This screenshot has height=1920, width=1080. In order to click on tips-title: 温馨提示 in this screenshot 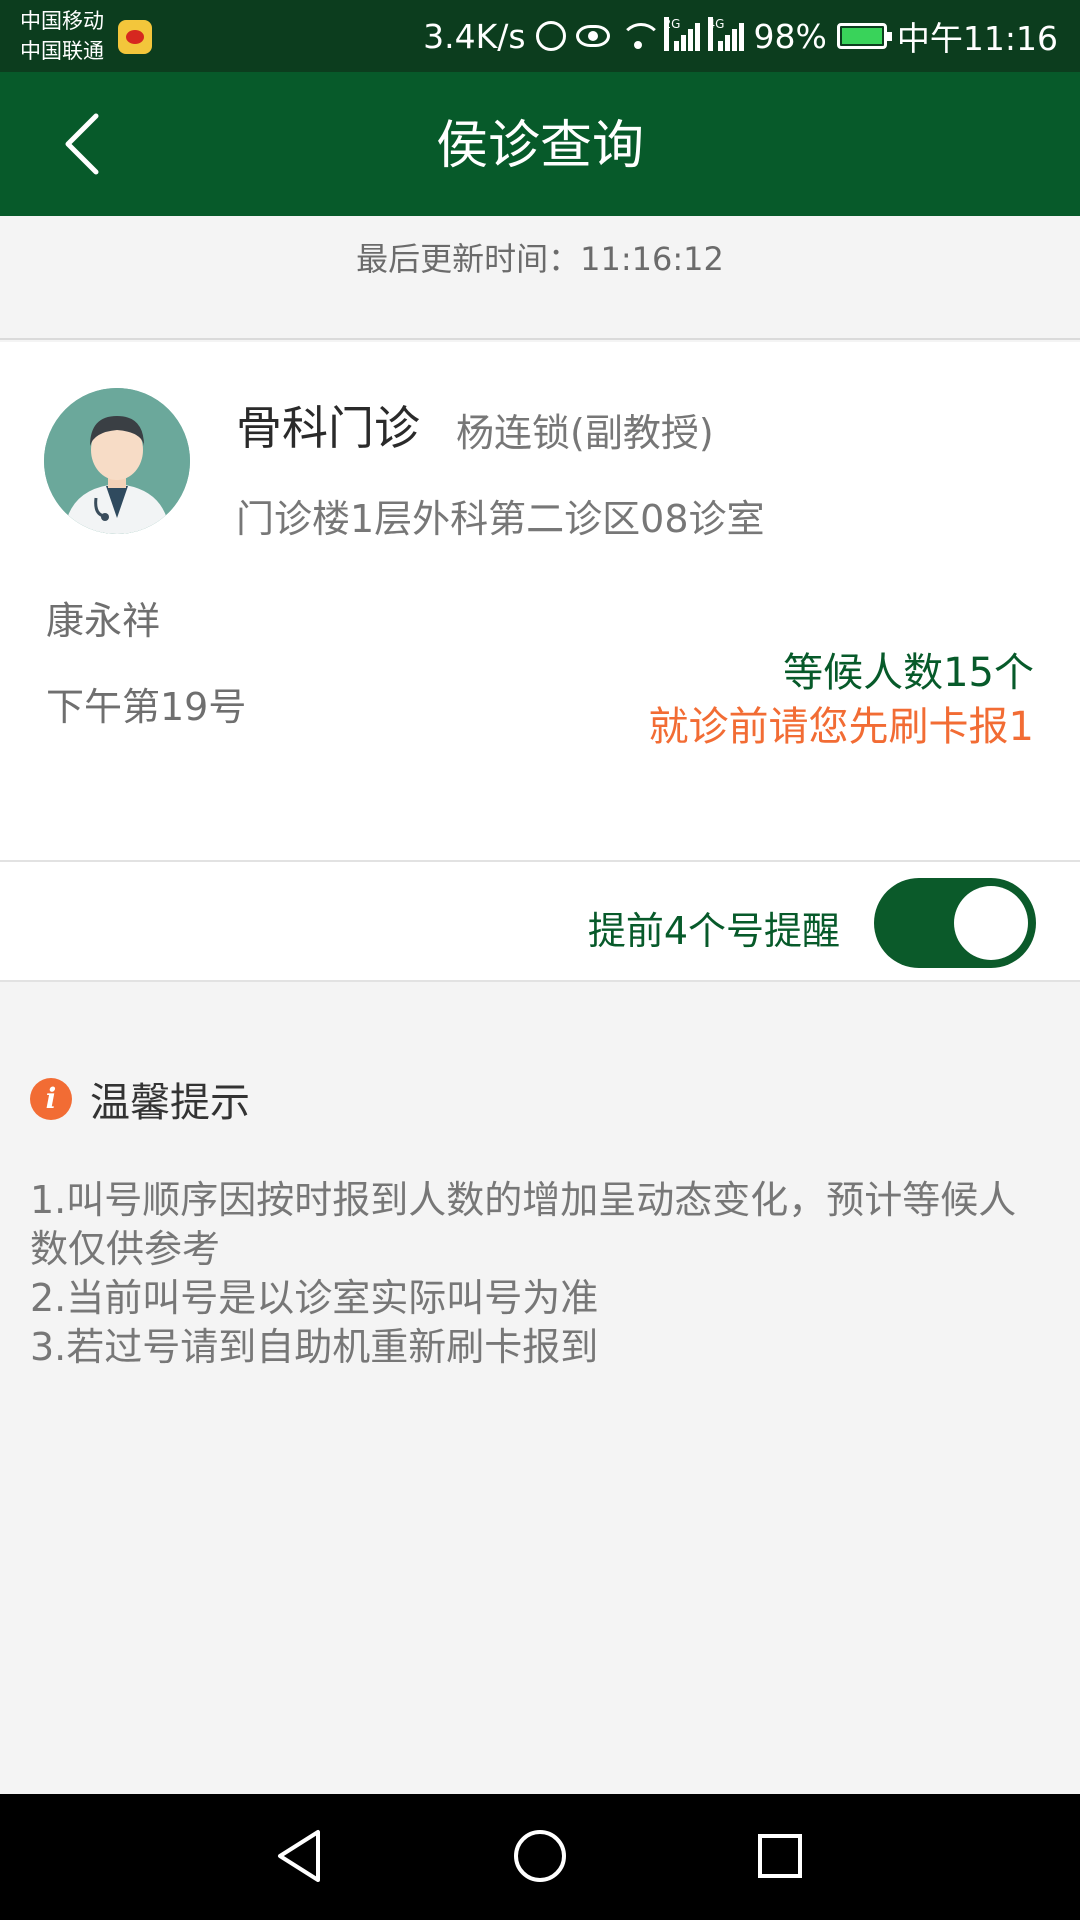, I will do `click(170, 1103)`.